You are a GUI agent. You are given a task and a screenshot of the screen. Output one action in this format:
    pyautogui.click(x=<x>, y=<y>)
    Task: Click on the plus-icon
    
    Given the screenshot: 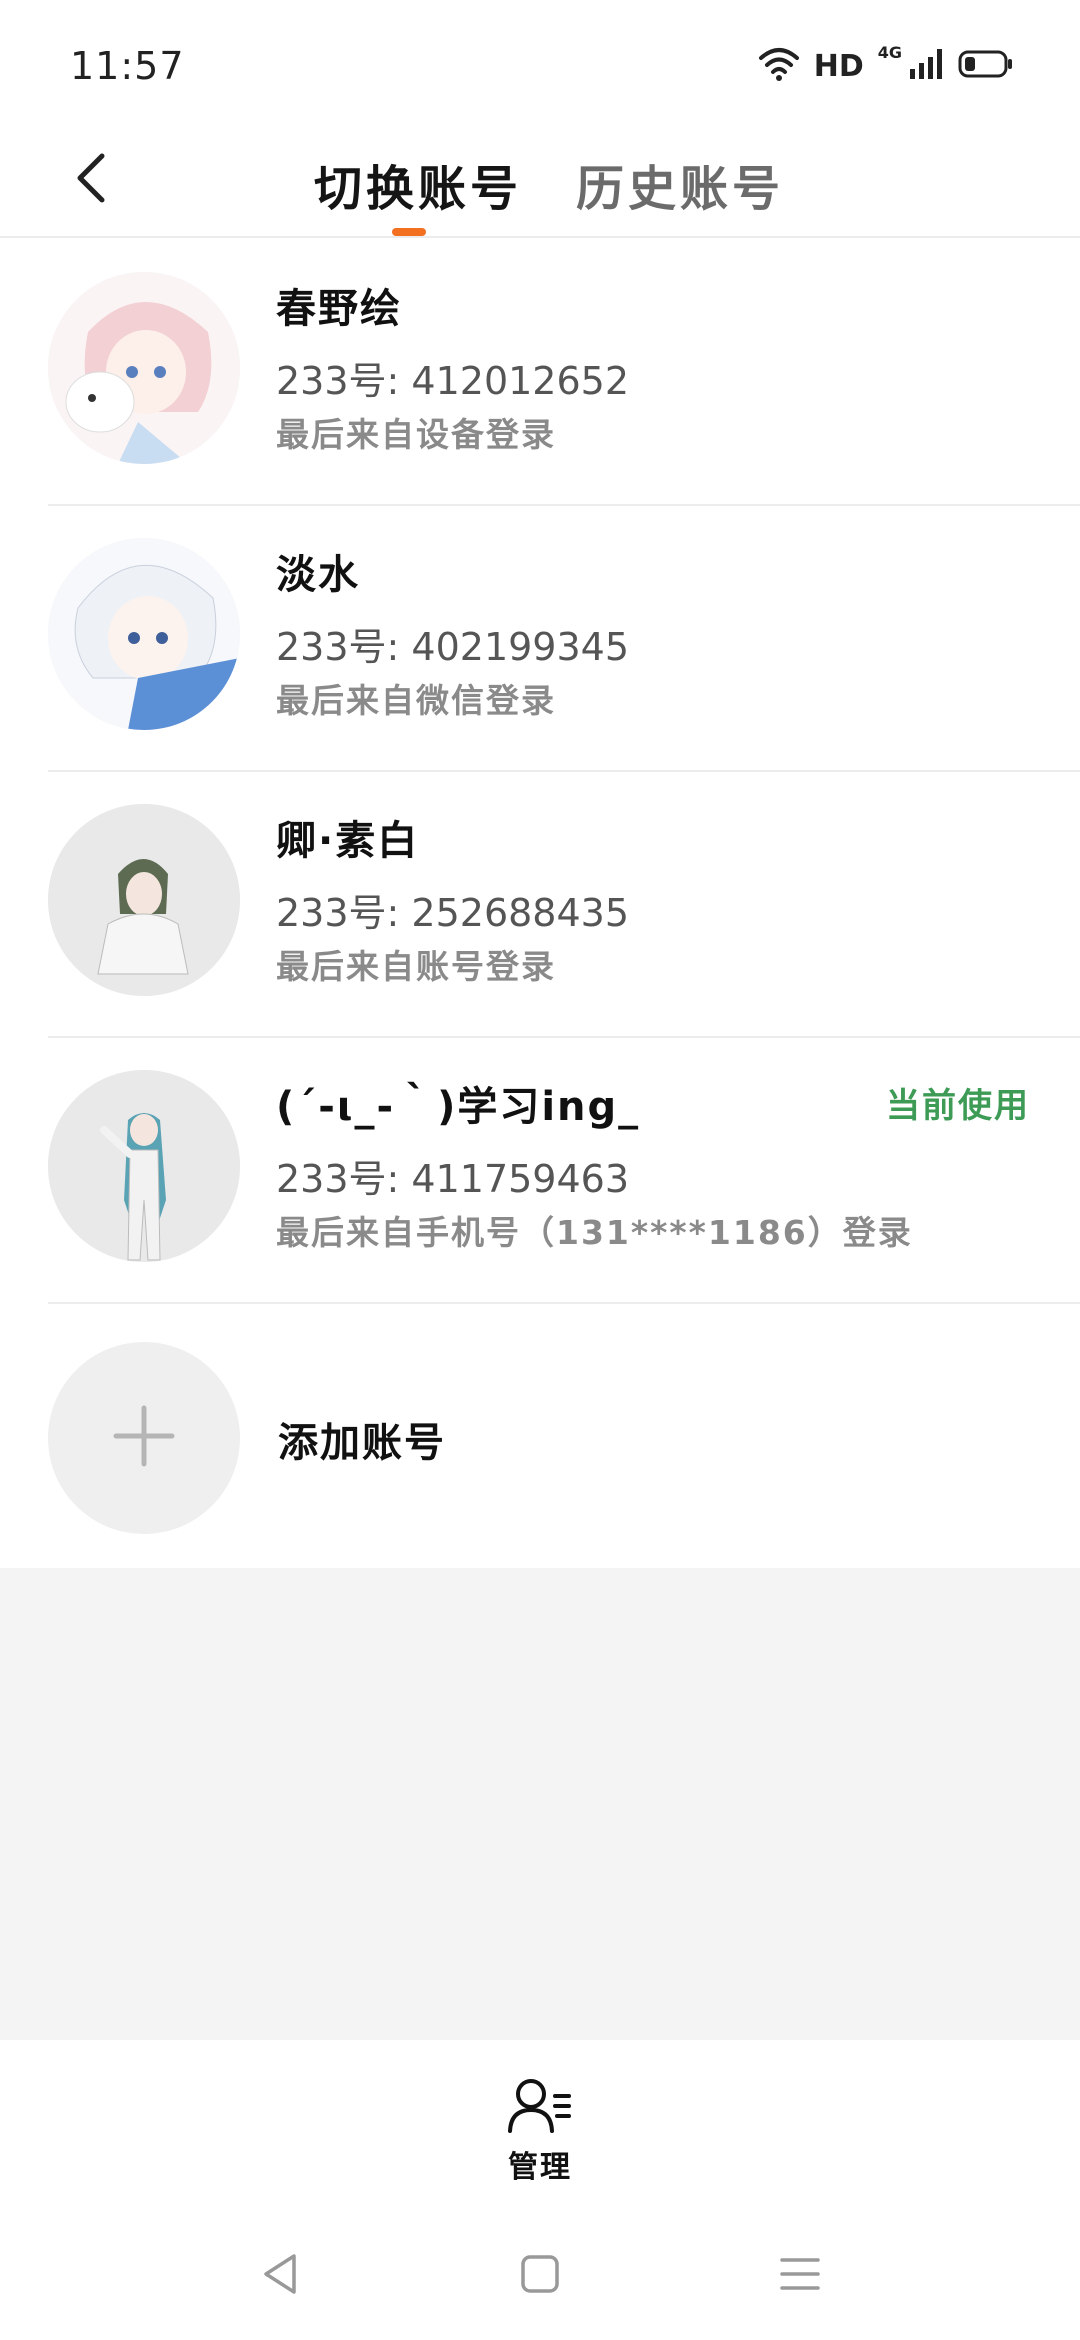 What is the action you would take?
    pyautogui.click(x=144, y=1438)
    